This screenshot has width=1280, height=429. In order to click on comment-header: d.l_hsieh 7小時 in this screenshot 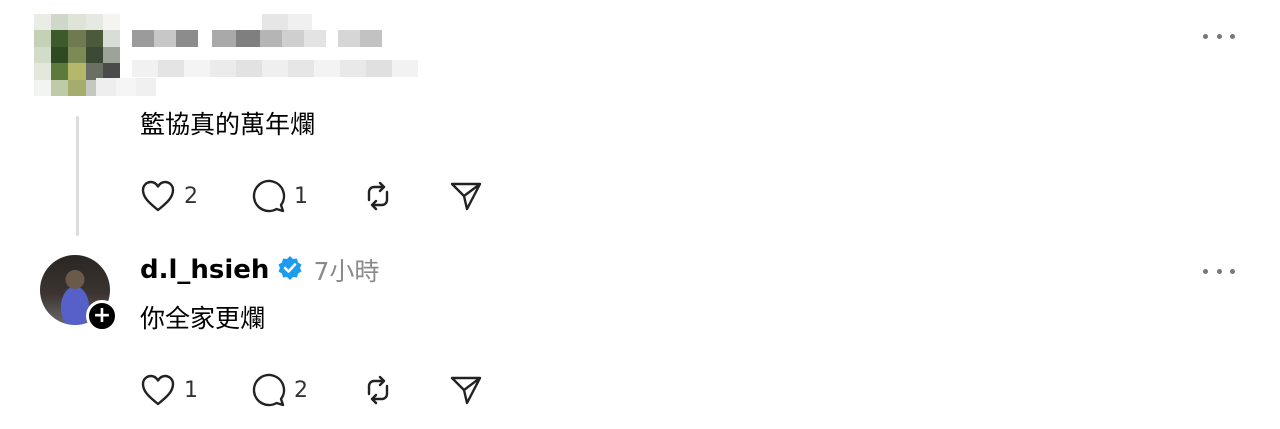, I will do `click(259, 270)`.